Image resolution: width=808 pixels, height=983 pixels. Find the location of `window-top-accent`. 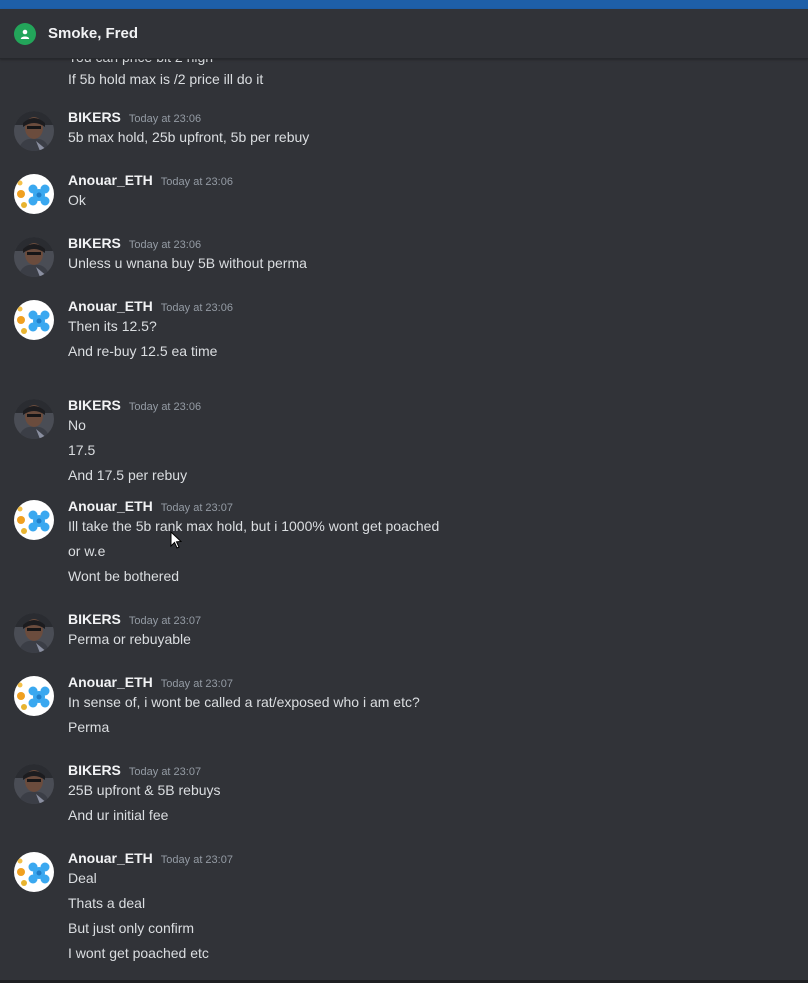

window-top-accent is located at coordinates (404, 4).